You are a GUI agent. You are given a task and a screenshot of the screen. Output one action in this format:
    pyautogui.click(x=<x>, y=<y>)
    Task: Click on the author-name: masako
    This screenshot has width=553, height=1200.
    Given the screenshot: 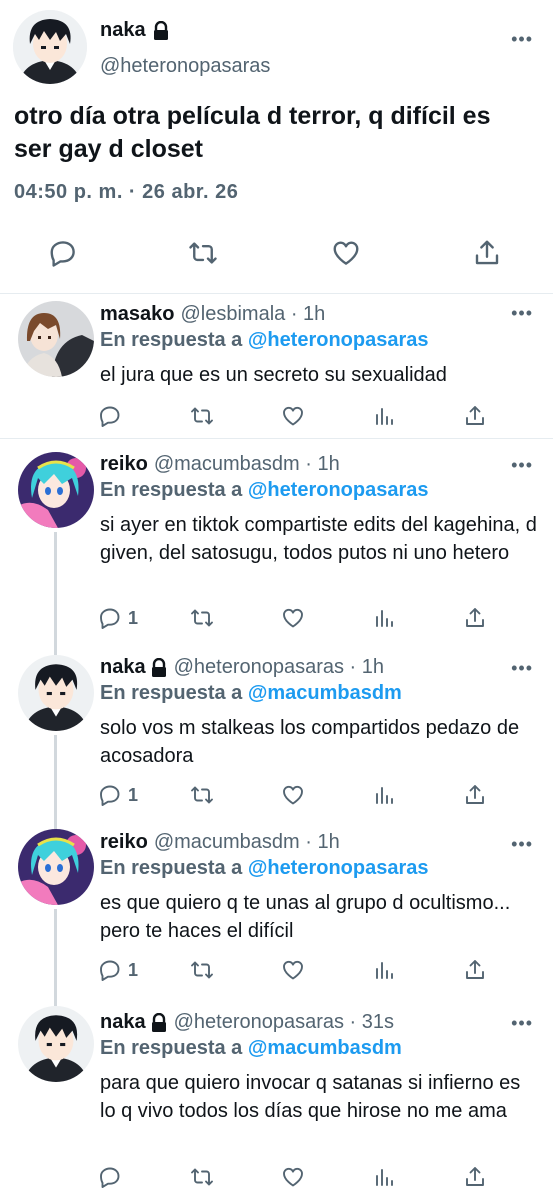 What is the action you would take?
    pyautogui.click(x=137, y=314)
    